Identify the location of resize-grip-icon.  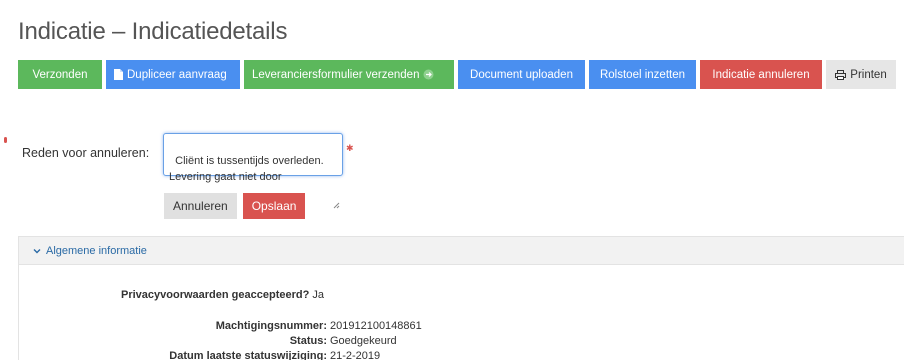
(336, 187).